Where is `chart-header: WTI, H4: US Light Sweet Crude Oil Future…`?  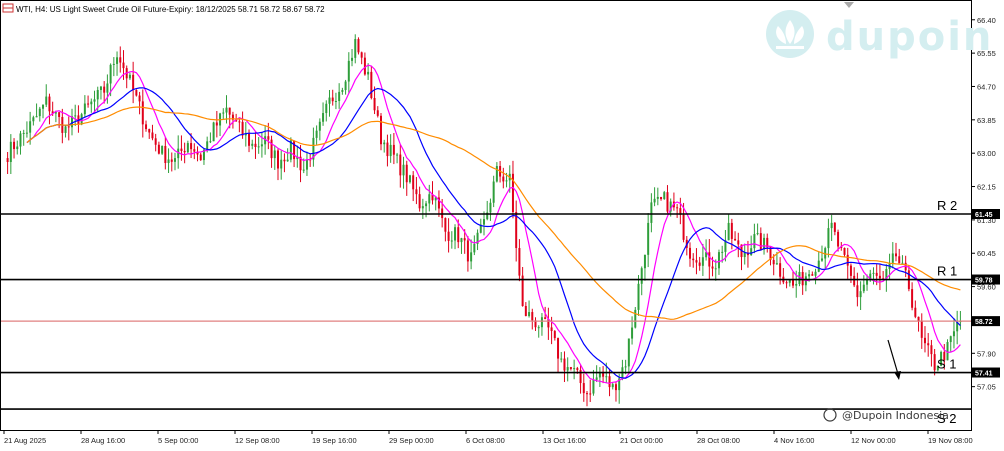
chart-header: WTI, H4: US Light Sweet Crude Oil Future… is located at coordinates (170, 9).